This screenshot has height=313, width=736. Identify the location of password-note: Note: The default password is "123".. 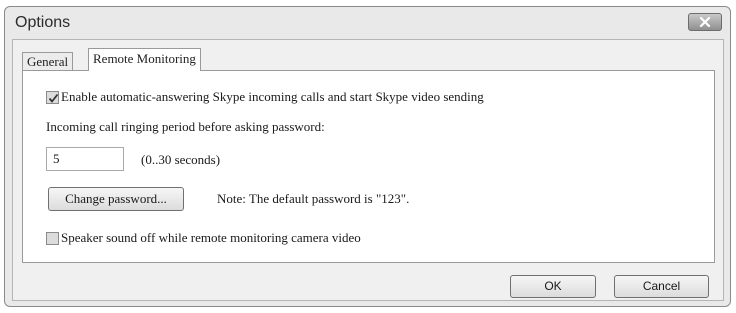
(313, 198).